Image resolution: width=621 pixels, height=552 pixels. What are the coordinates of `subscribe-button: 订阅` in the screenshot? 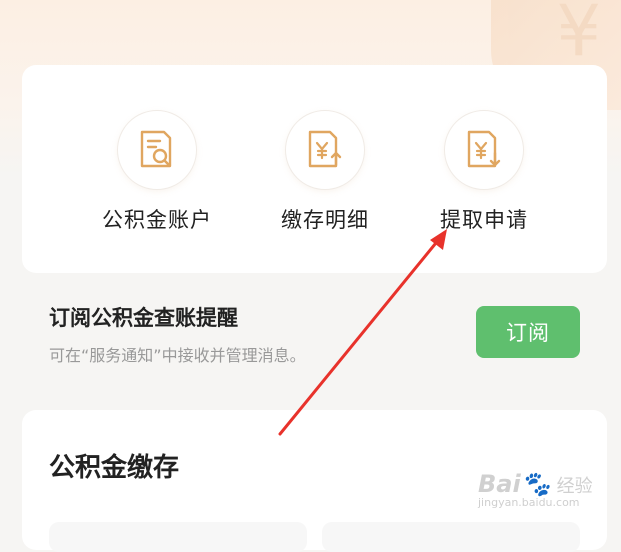 It's located at (528, 332).